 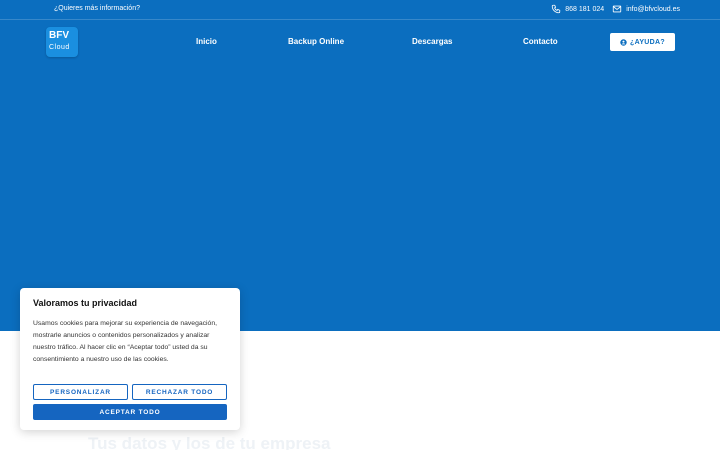 I want to click on info-link: ¿Quieres más información?, so click(x=97, y=8).